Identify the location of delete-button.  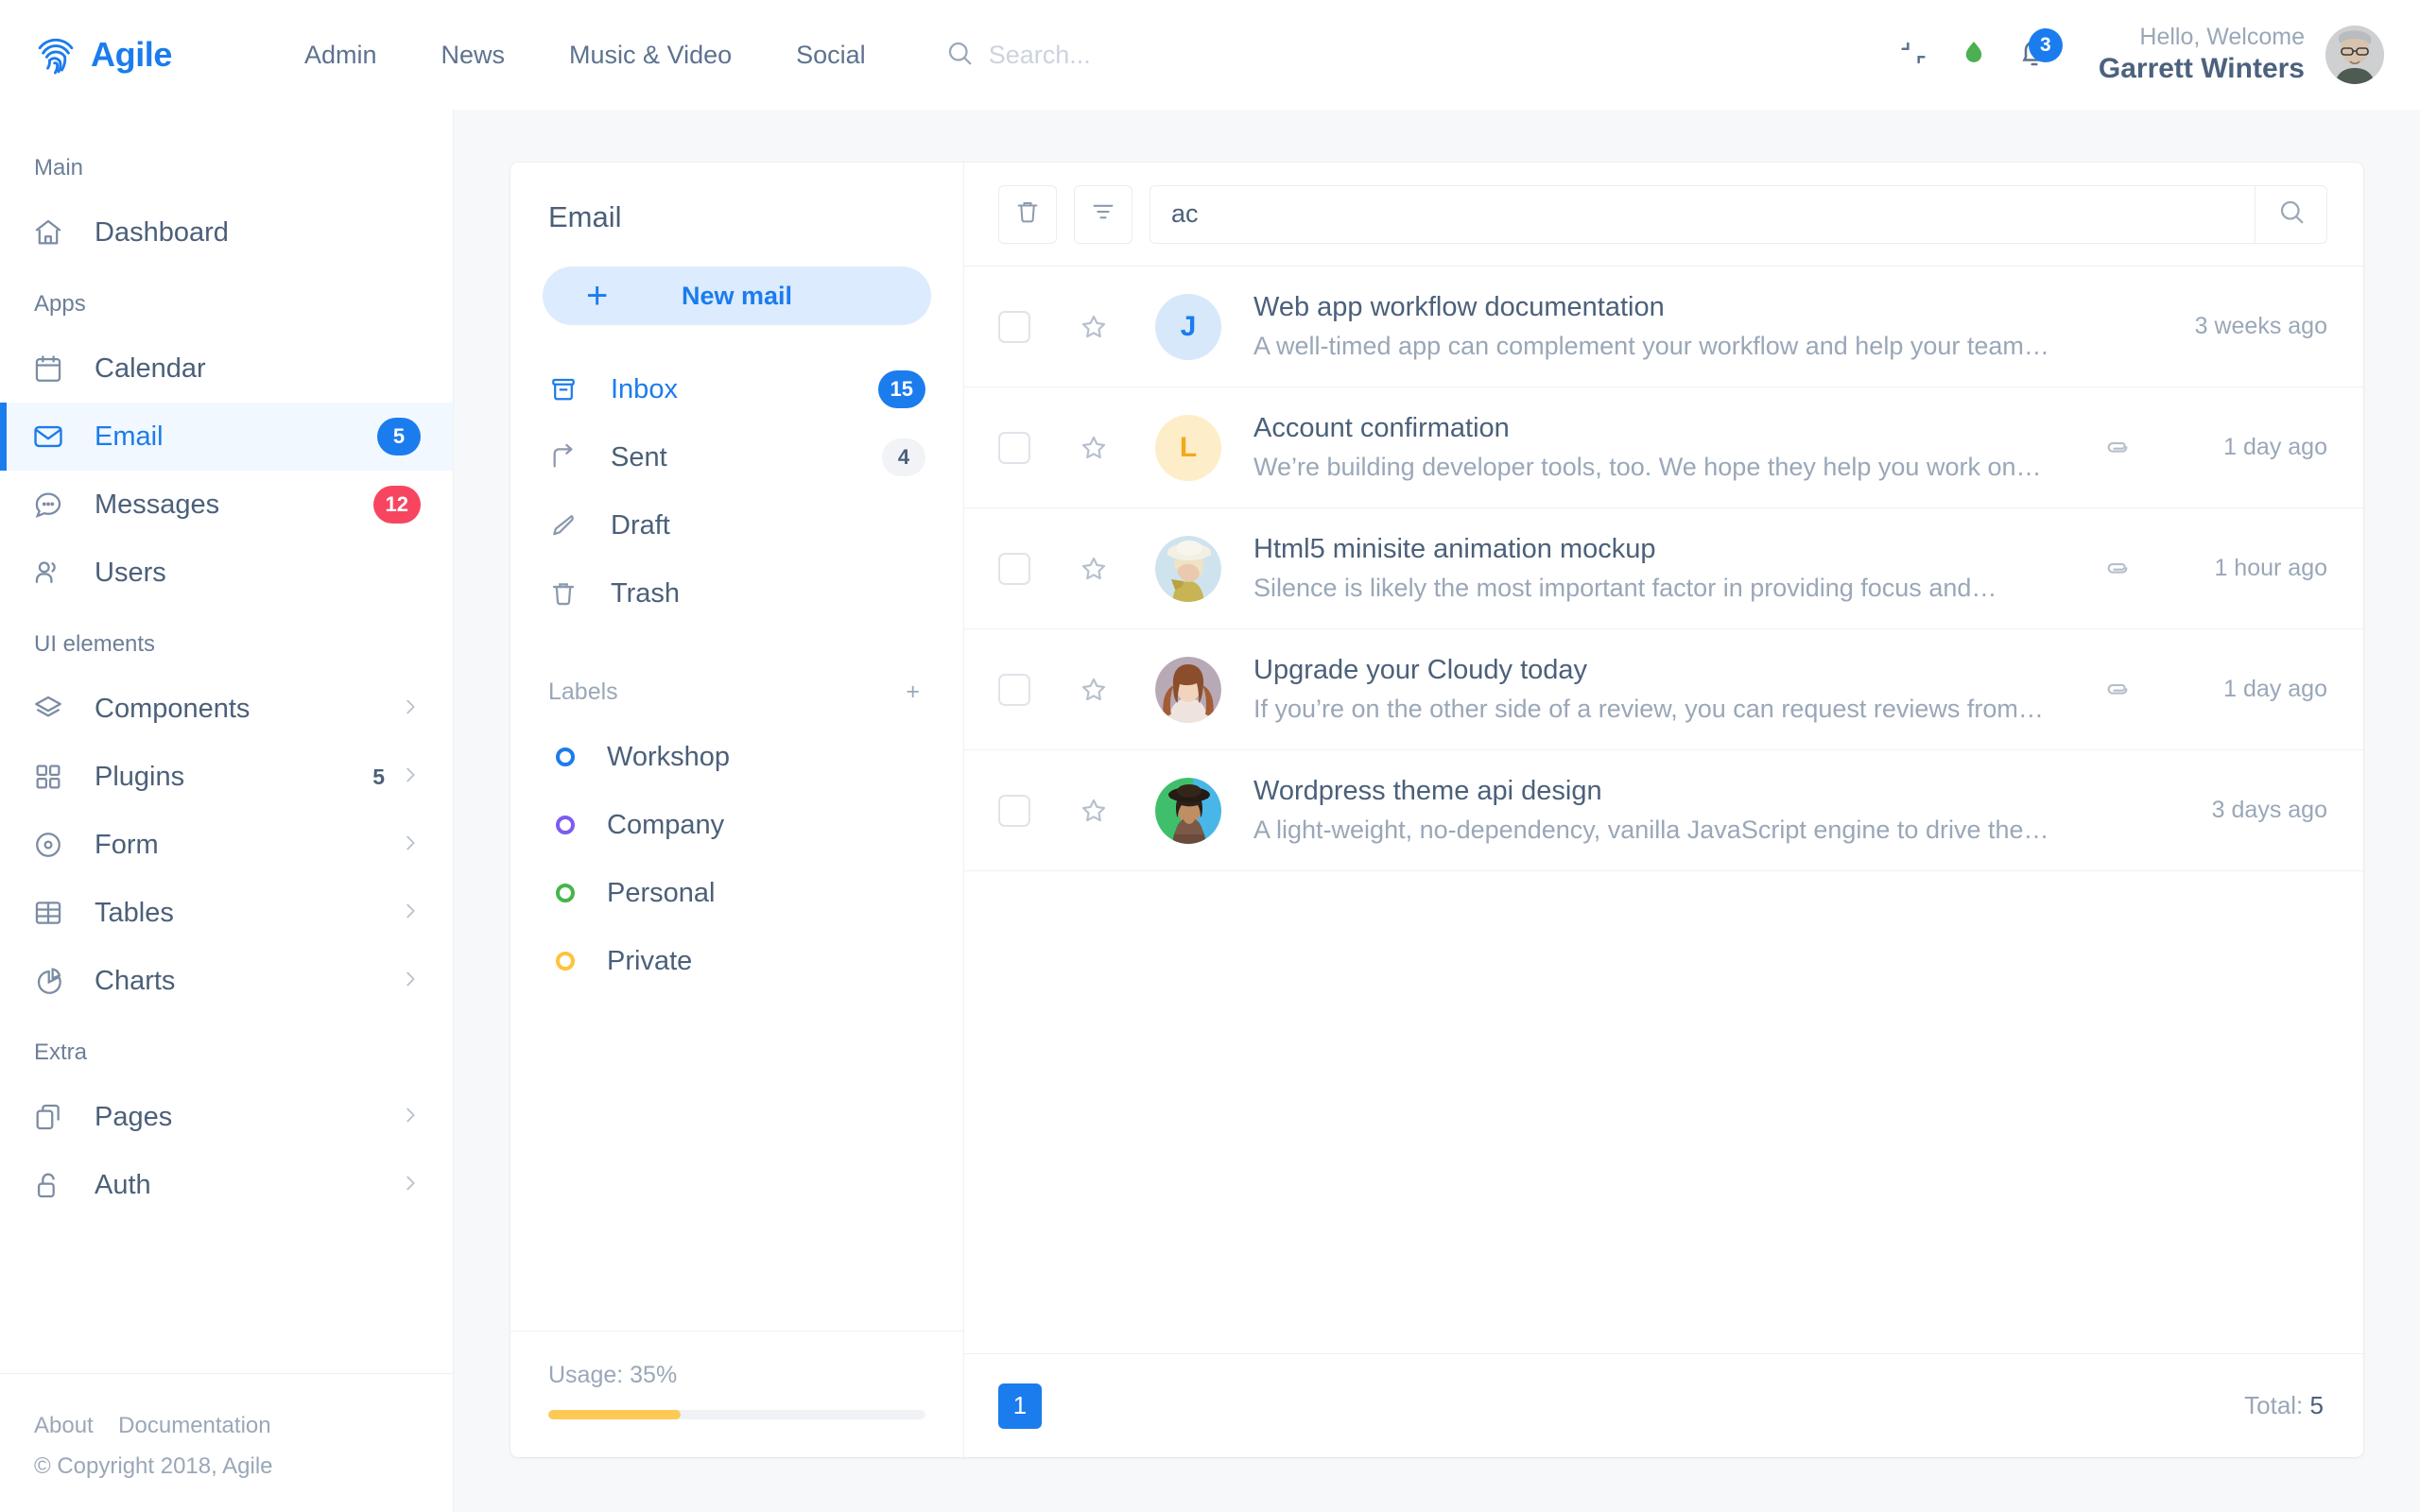
(1027, 214).